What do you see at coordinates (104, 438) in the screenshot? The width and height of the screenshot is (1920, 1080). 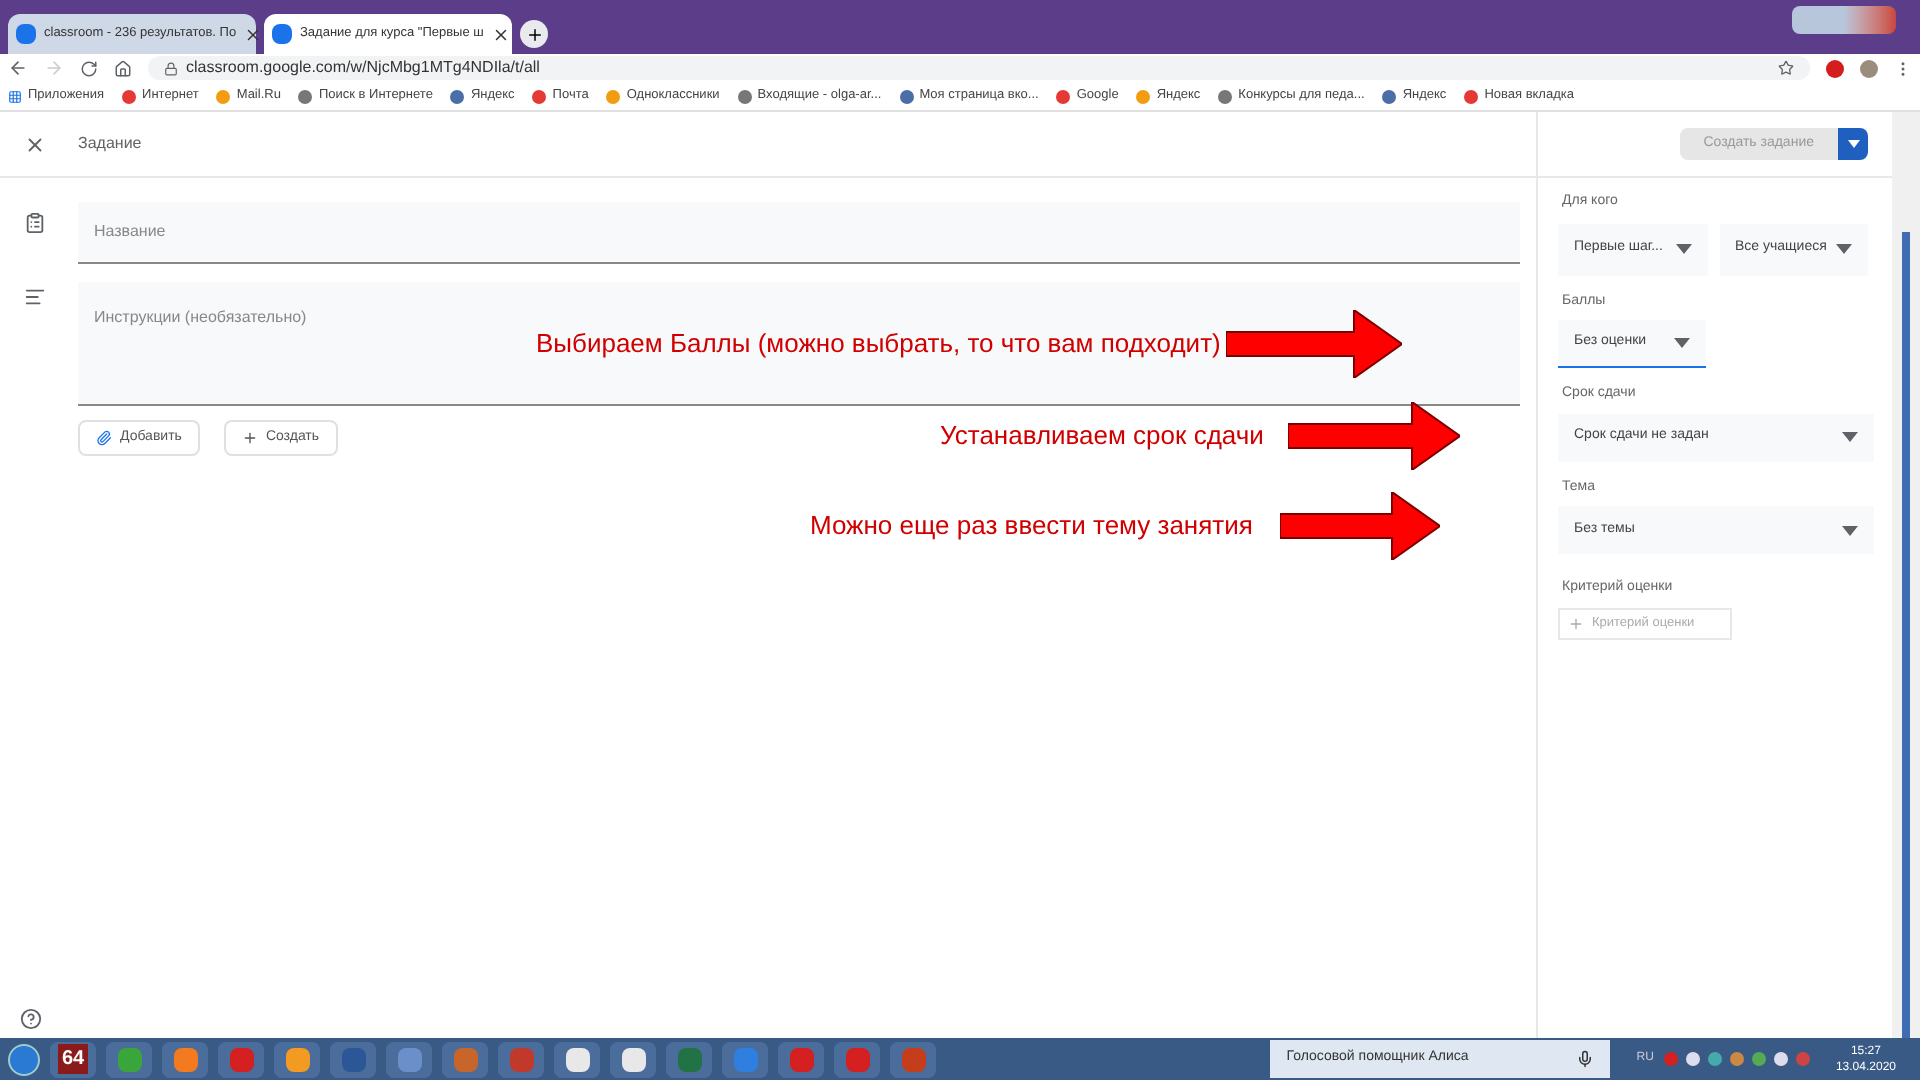 I see `paperclip-icon` at bounding box center [104, 438].